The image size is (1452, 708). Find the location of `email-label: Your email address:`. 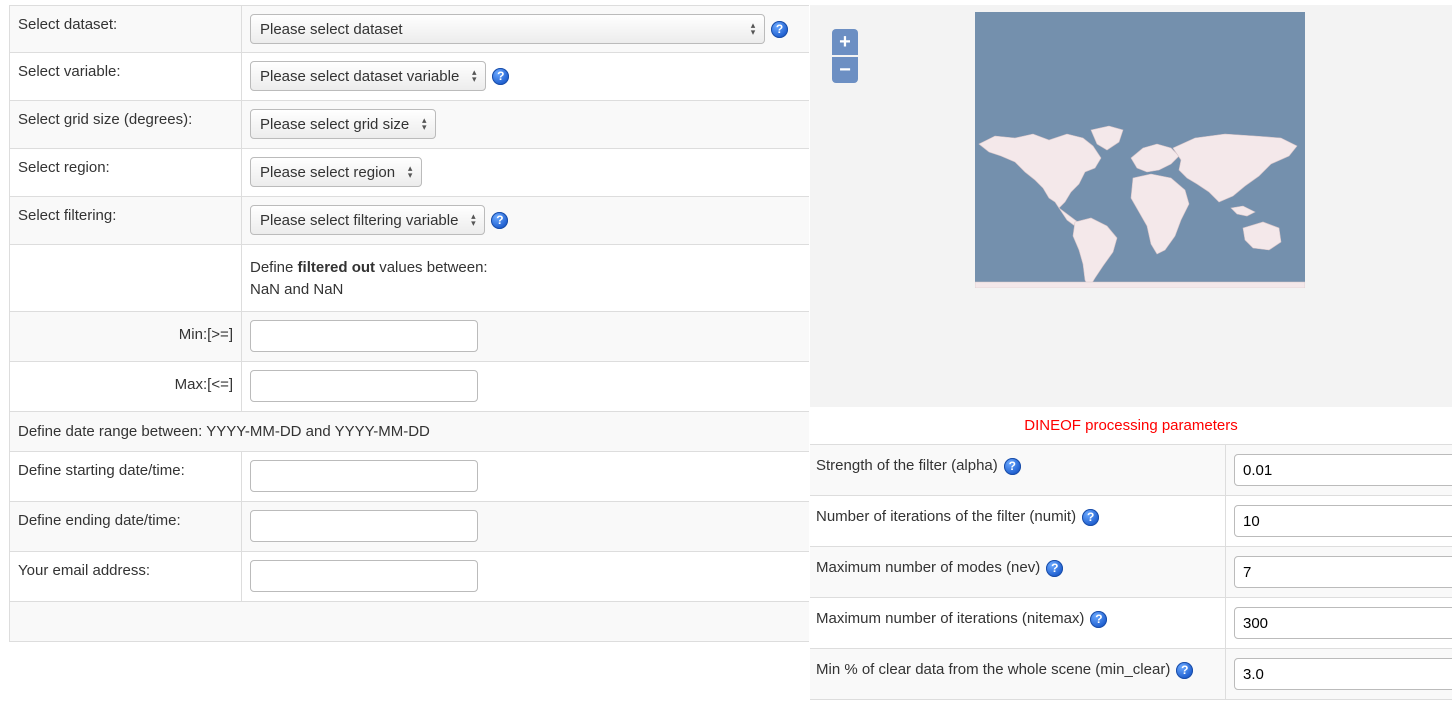

email-label: Your email address: is located at coordinates (126, 576).